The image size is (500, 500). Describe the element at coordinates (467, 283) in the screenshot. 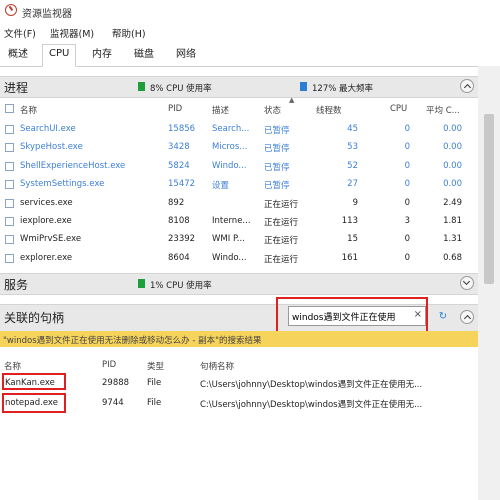

I see `services-expand-chevron-icon` at that location.